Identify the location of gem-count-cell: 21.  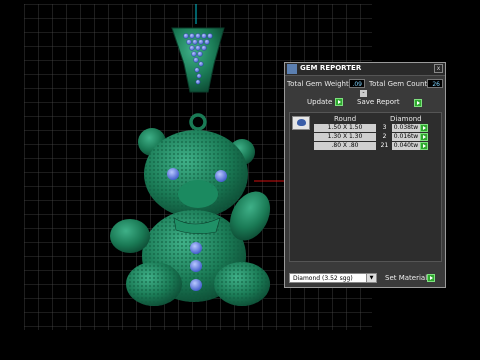
(384, 145).